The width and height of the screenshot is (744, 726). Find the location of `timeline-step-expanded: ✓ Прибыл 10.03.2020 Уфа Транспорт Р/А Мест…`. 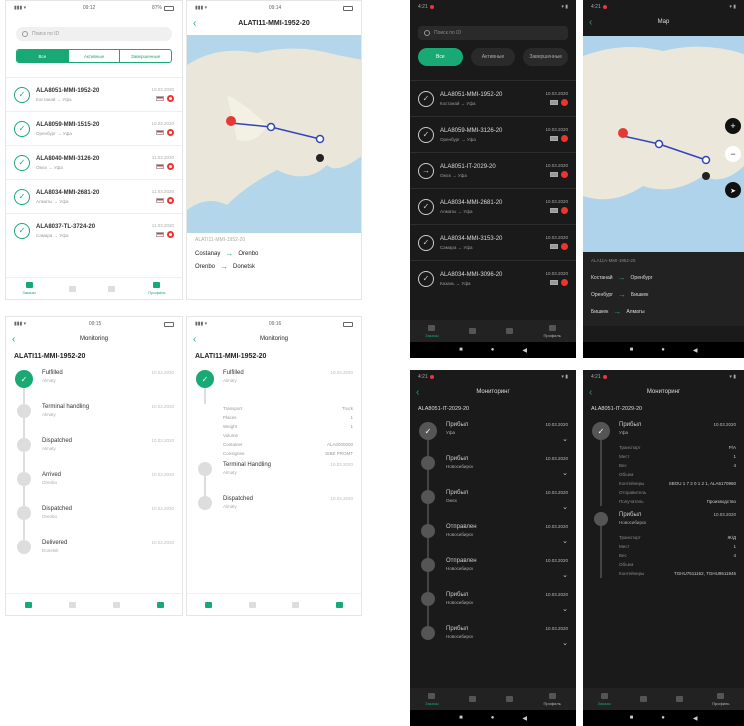

timeline-step-expanded: ✓ Прибыл 10.03.2020 Уфа Транспорт Р/А Мест… is located at coordinates (663, 464).